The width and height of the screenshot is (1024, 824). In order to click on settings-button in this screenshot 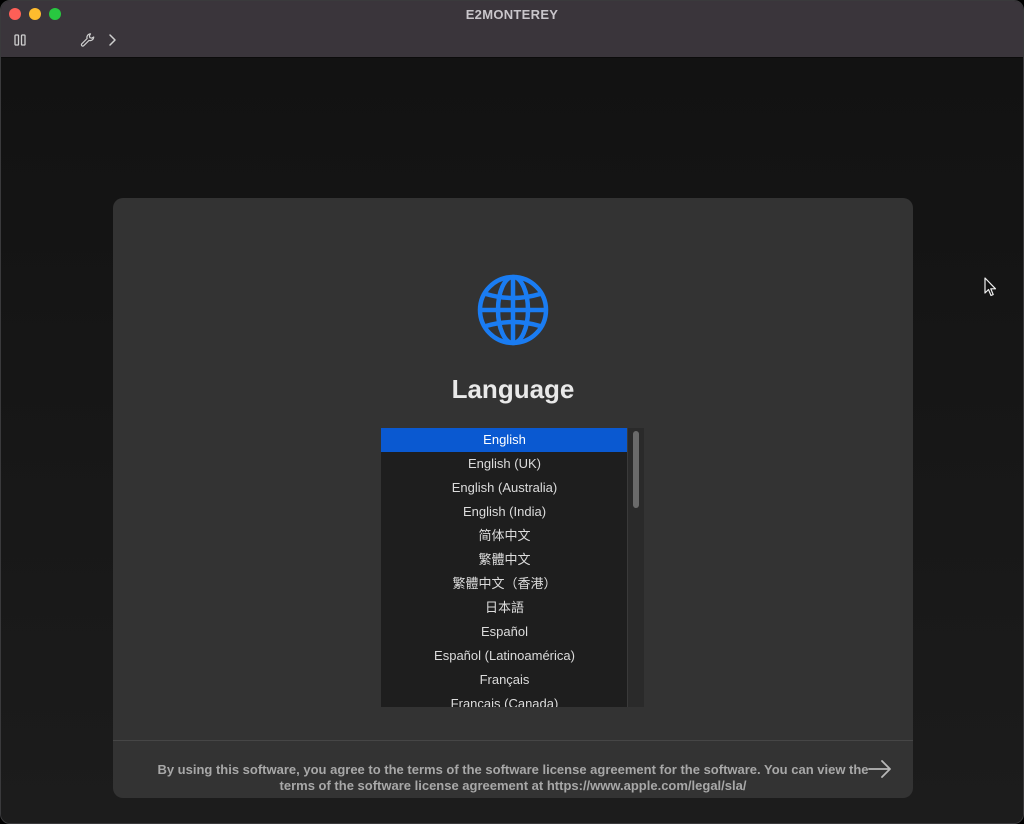, I will do `click(88, 40)`.